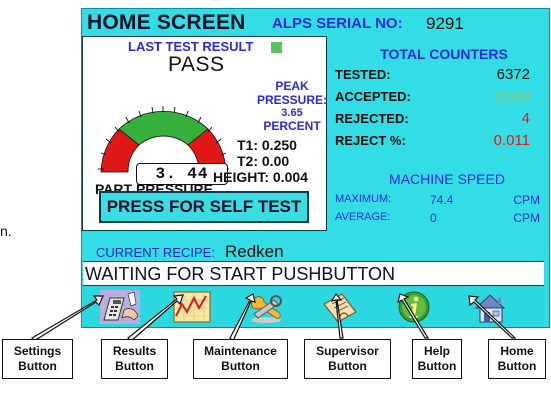 This screenshot has height=404, width=551. What do you see at coordinates (155, 252) in the screenshot?
I see `current-recipe-label: CURRENT RECIPE:` at bounding box center [155, 252].